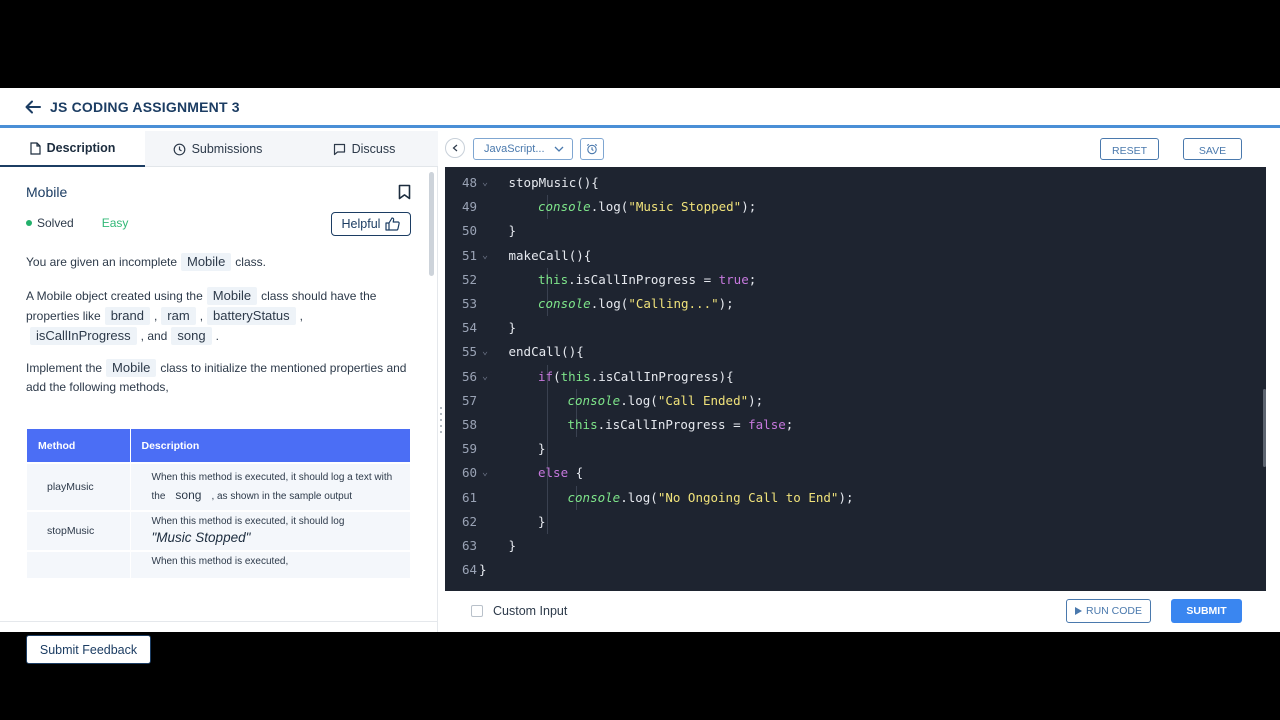  What do you see at coordinates (550, 255) in the screenshot?
I see `code-line: makeCall(){` at bounding box center [550, 255].